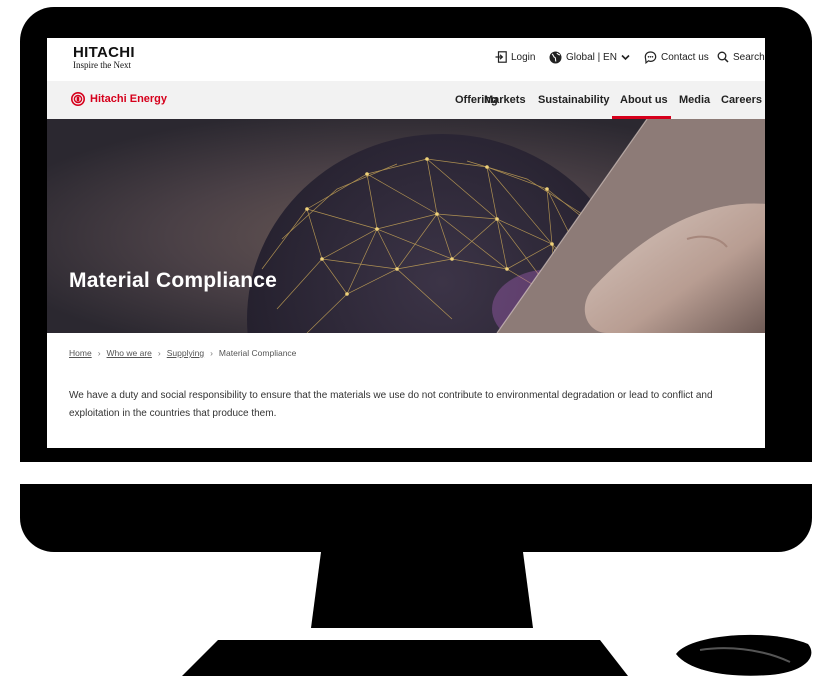  What do you see at coordinates (102, 65) in the screenshot?
I see `brand-tagline: Inspire the Next` at bounding box center [102, 65].